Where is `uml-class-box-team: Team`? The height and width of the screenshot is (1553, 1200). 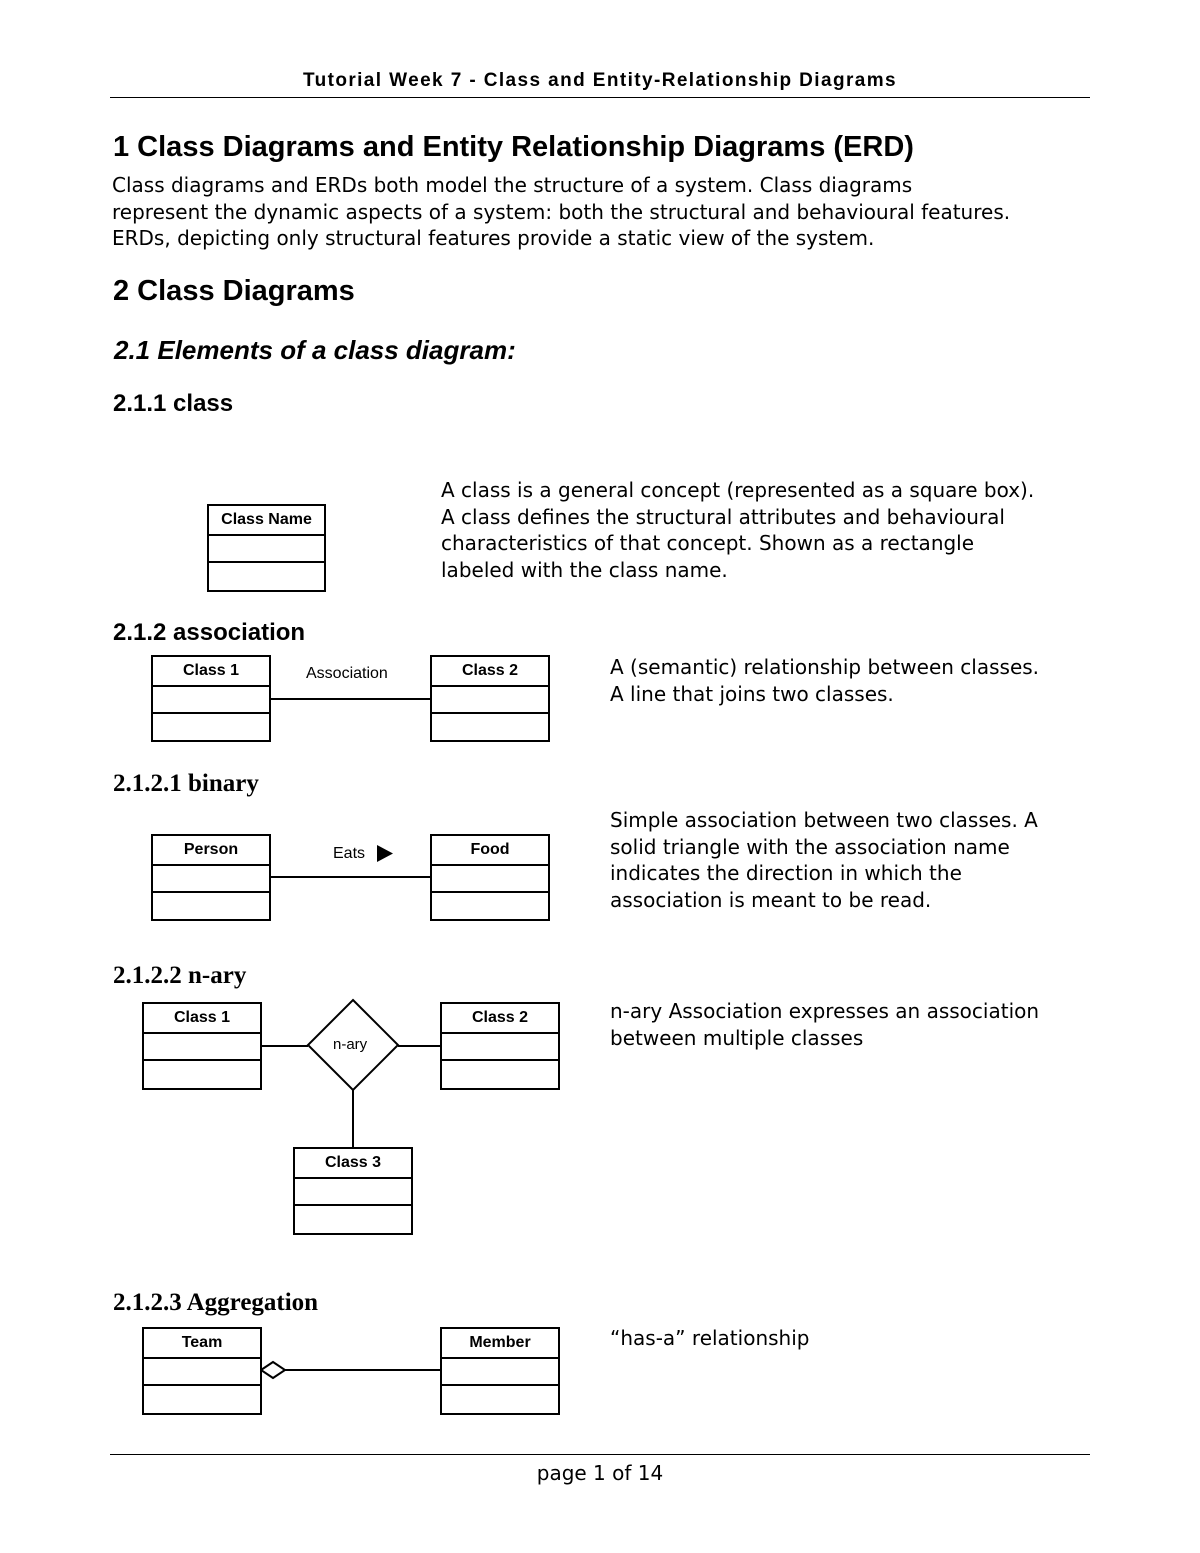 uml-class-box-team: Team is located at coordinates (202, 1371).